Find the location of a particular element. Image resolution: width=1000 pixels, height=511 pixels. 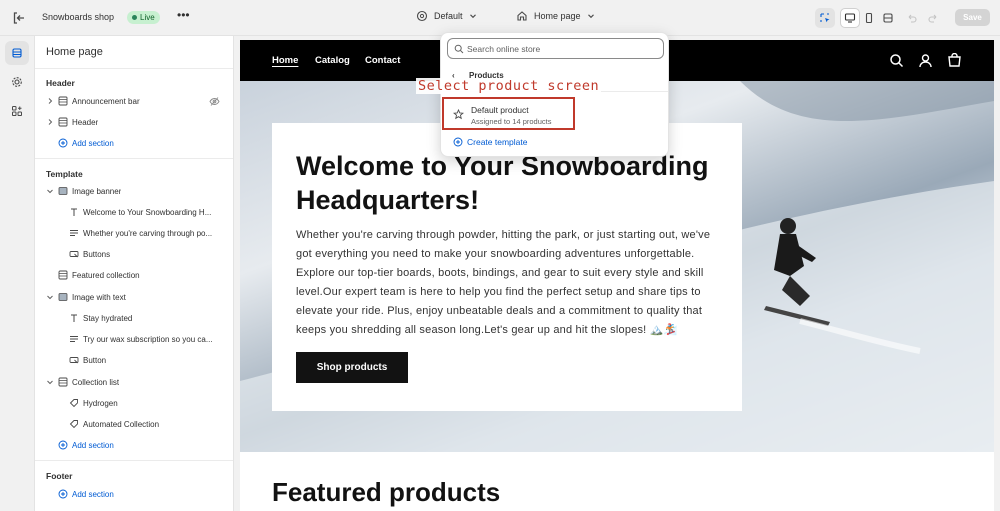

star-icon is located at coordinates (458, 114).